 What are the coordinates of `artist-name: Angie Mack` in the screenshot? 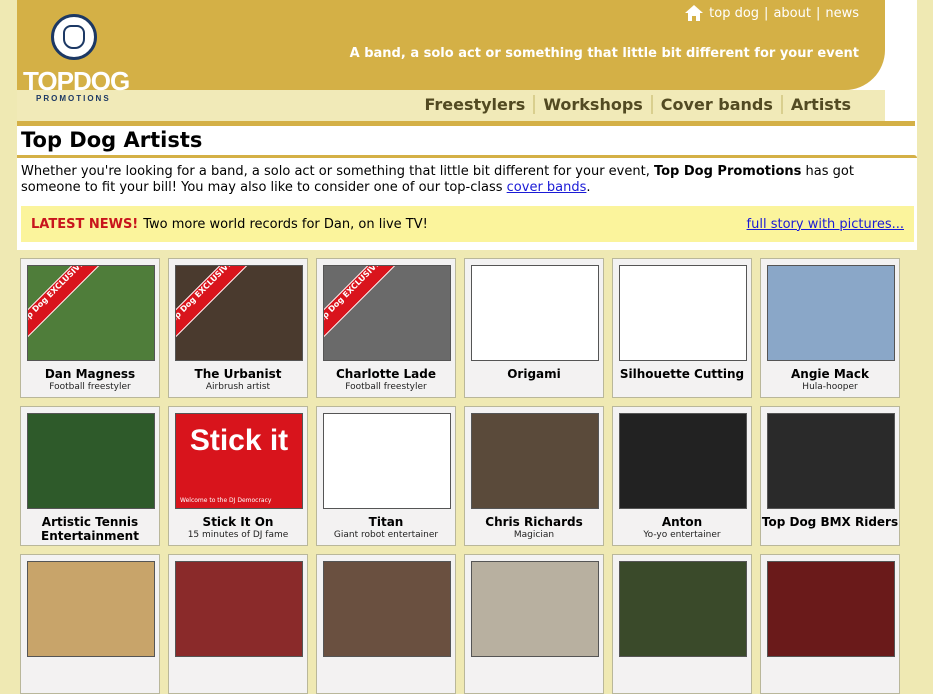 It's located at (830, 374).